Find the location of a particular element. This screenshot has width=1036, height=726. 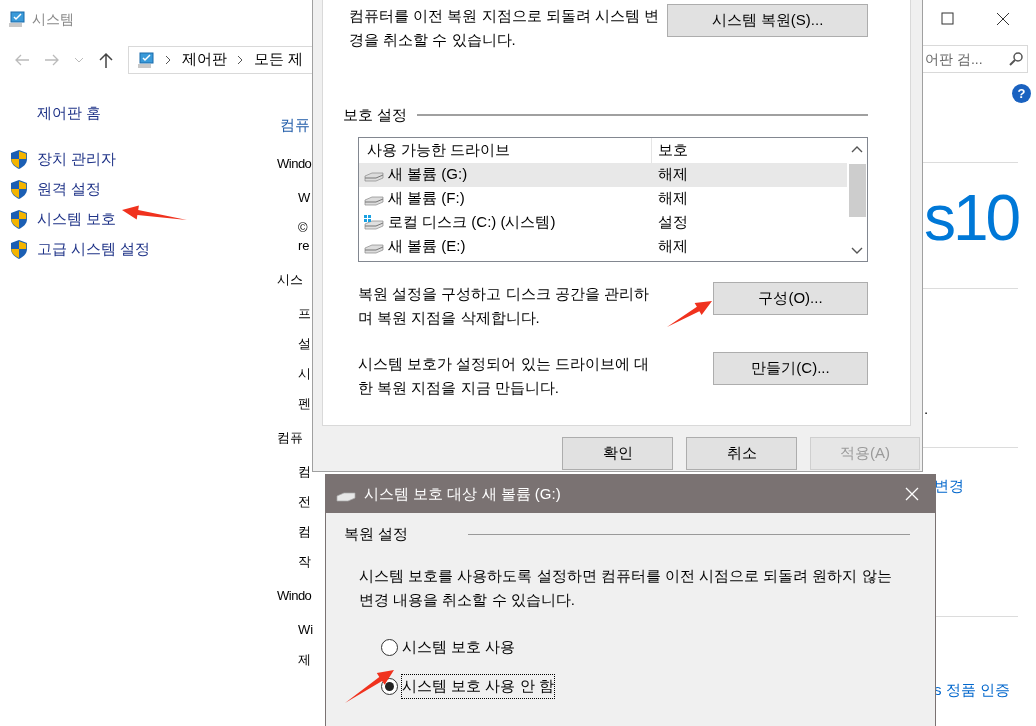

radio-label: 시스템 보호 사용 안 함 is located at coordinates (478, 686).